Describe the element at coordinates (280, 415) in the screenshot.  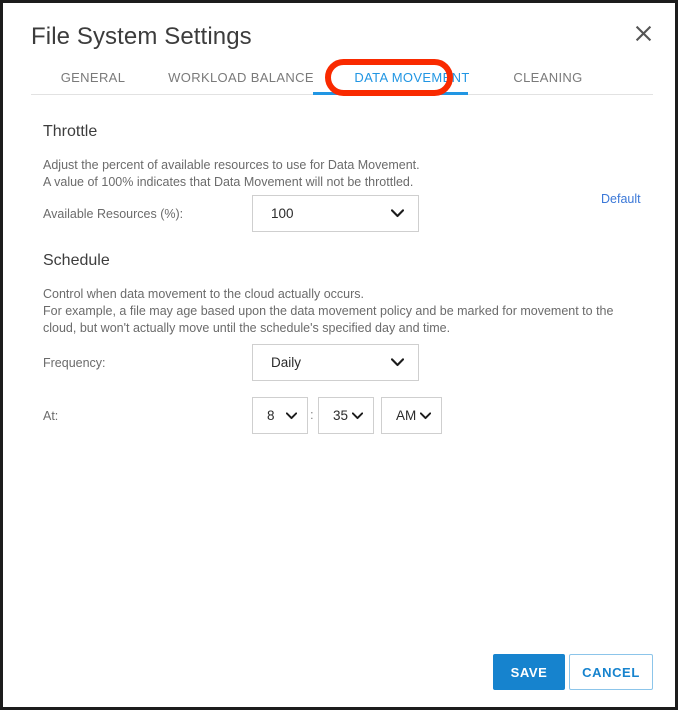
I see `hour-select: 8` at that location.